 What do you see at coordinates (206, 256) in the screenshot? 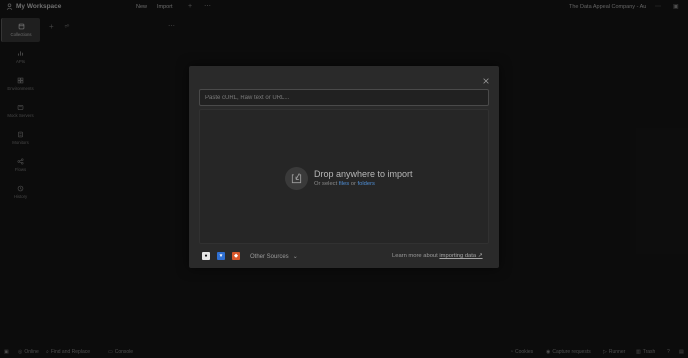
I see `github-icon: ●` at bounding box center [206, 256].